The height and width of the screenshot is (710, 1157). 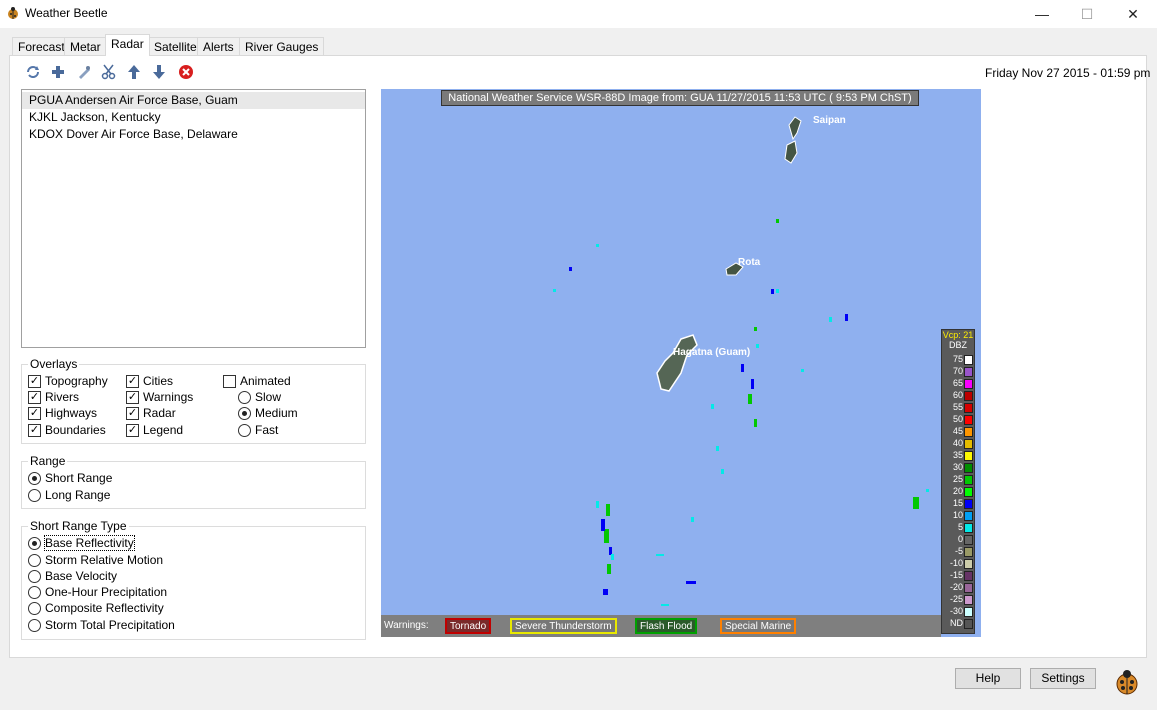 What do you see at coordinates (468, 626) in the screenshot?
I see `warning-tornado: Tornado` at bounding box center [468, 626].